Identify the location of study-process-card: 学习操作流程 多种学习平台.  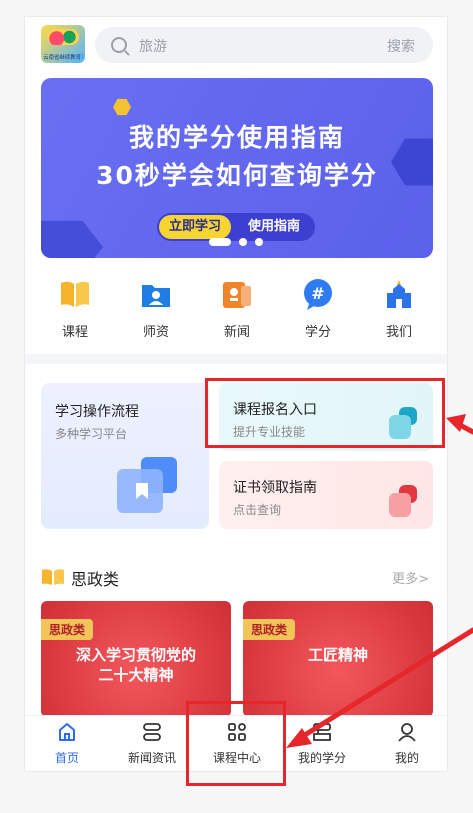
(125, 456).